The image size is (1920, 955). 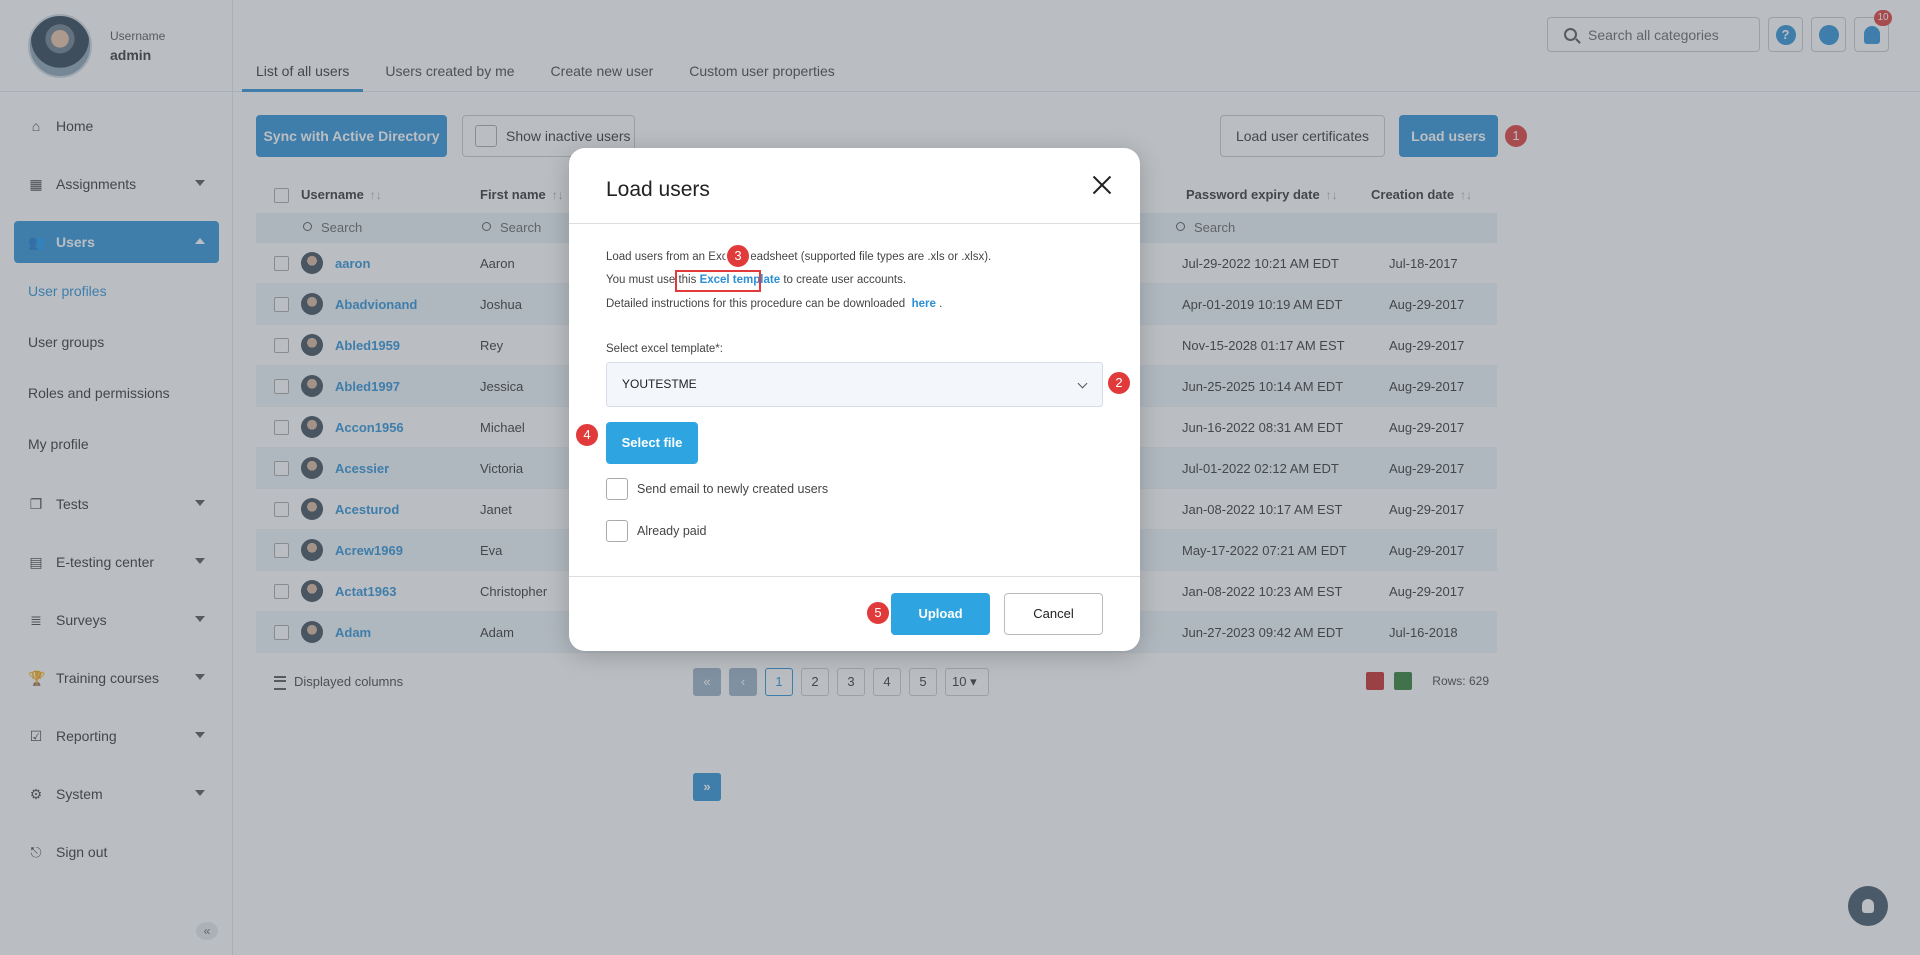 What do you see at coordinates (941, 304) in the screenshot?
I see `instruction-text: .` at bounding box center [941, 304].